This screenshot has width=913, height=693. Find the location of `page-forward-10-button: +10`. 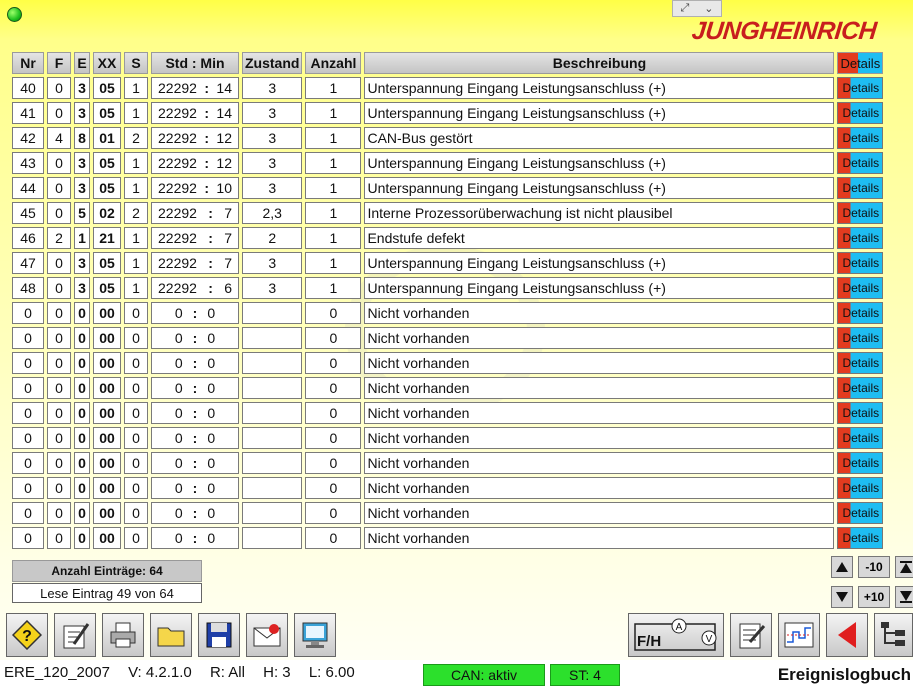

page-forward-10-button: +10 is located at coordinates (874, 597).